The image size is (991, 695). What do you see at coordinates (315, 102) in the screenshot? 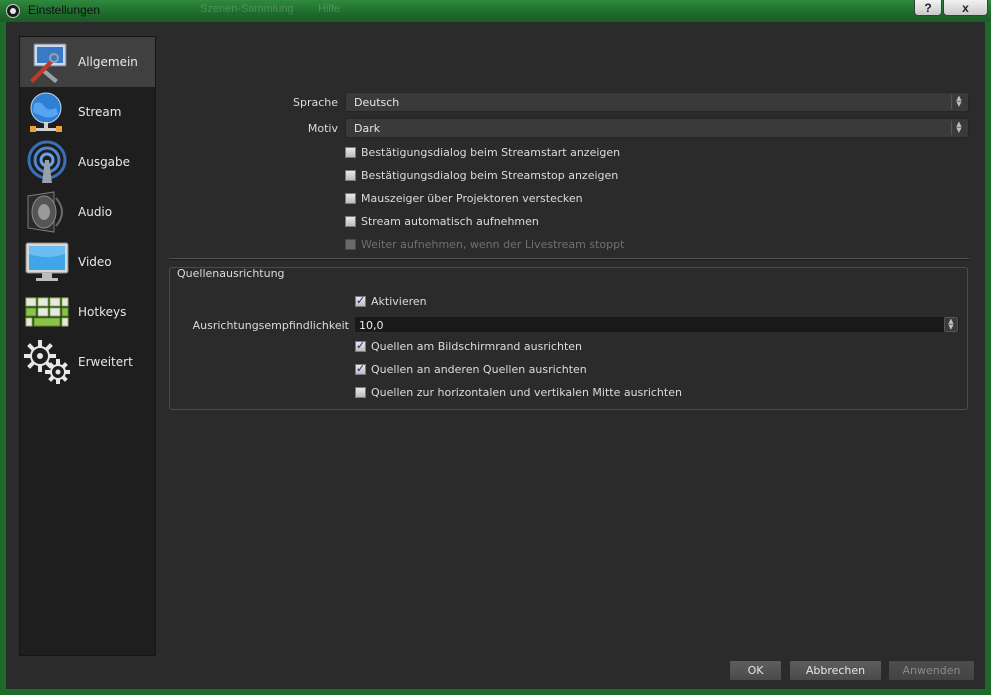
I see `language-label: Sprache` at bounding box center [315, 102].